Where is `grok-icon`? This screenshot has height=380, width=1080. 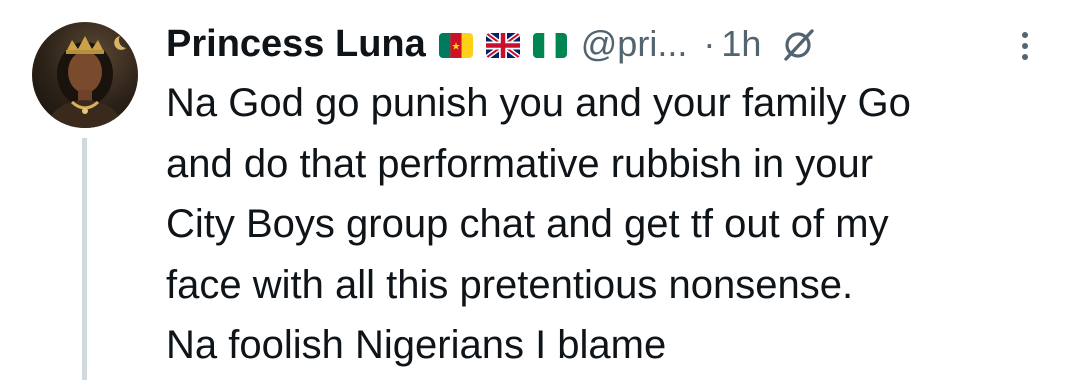 grok-icon is located at coordinates (798, 45).